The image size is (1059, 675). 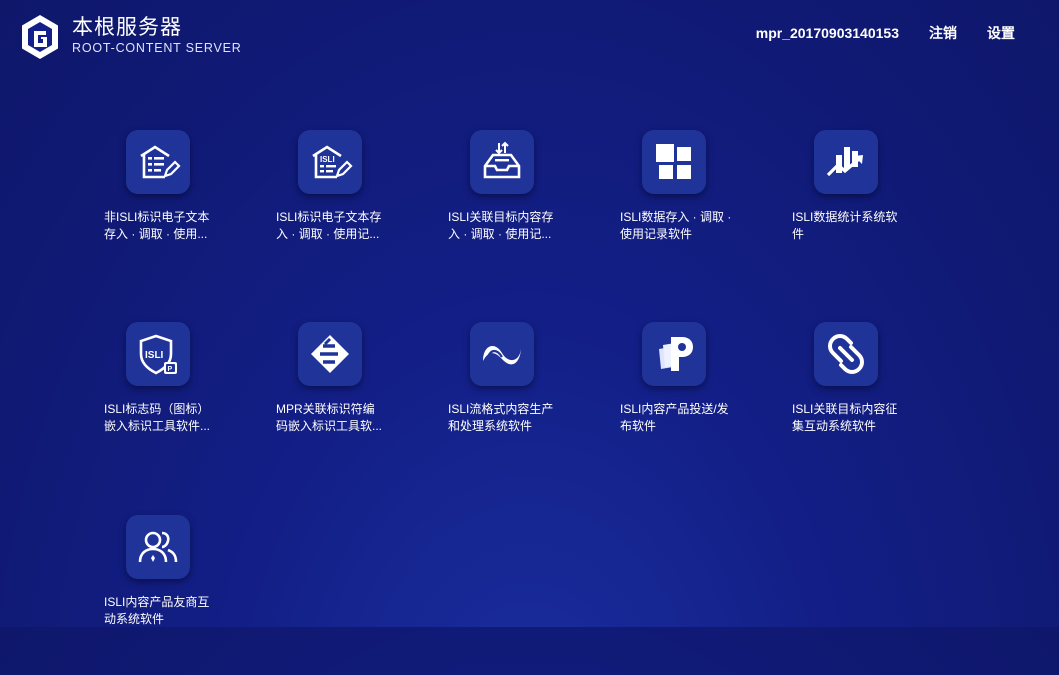 I want to click on brand-name: 本根服务器, so click(x=127, y=27).